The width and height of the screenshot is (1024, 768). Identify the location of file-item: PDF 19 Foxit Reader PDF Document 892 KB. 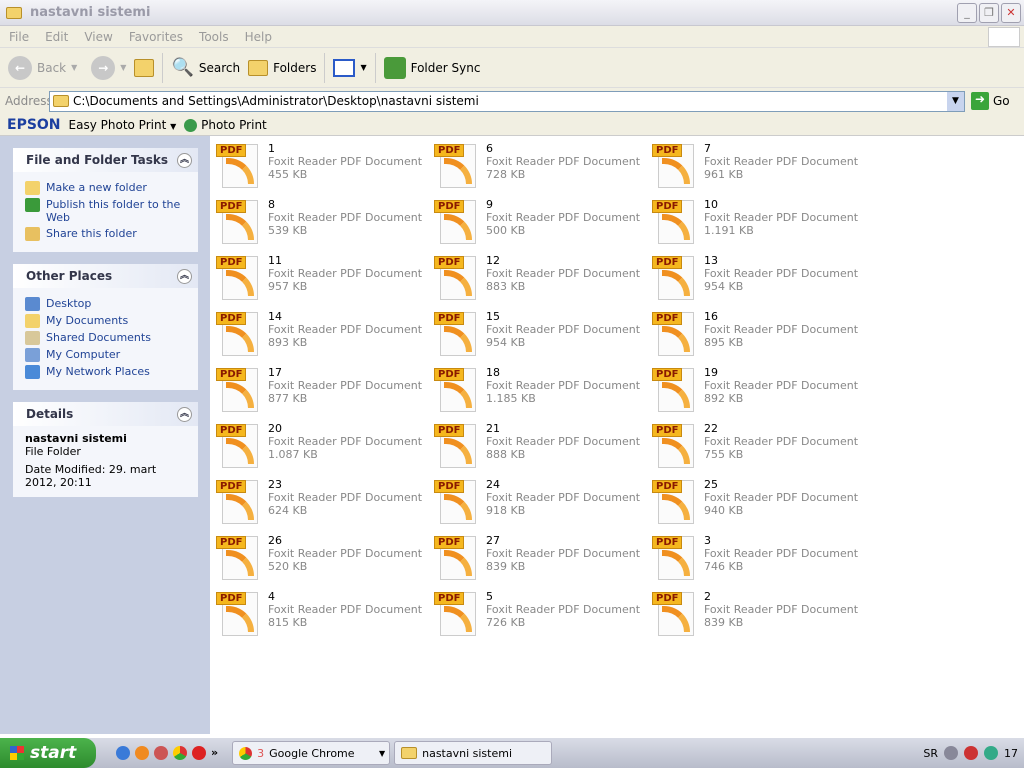
(757, 391).